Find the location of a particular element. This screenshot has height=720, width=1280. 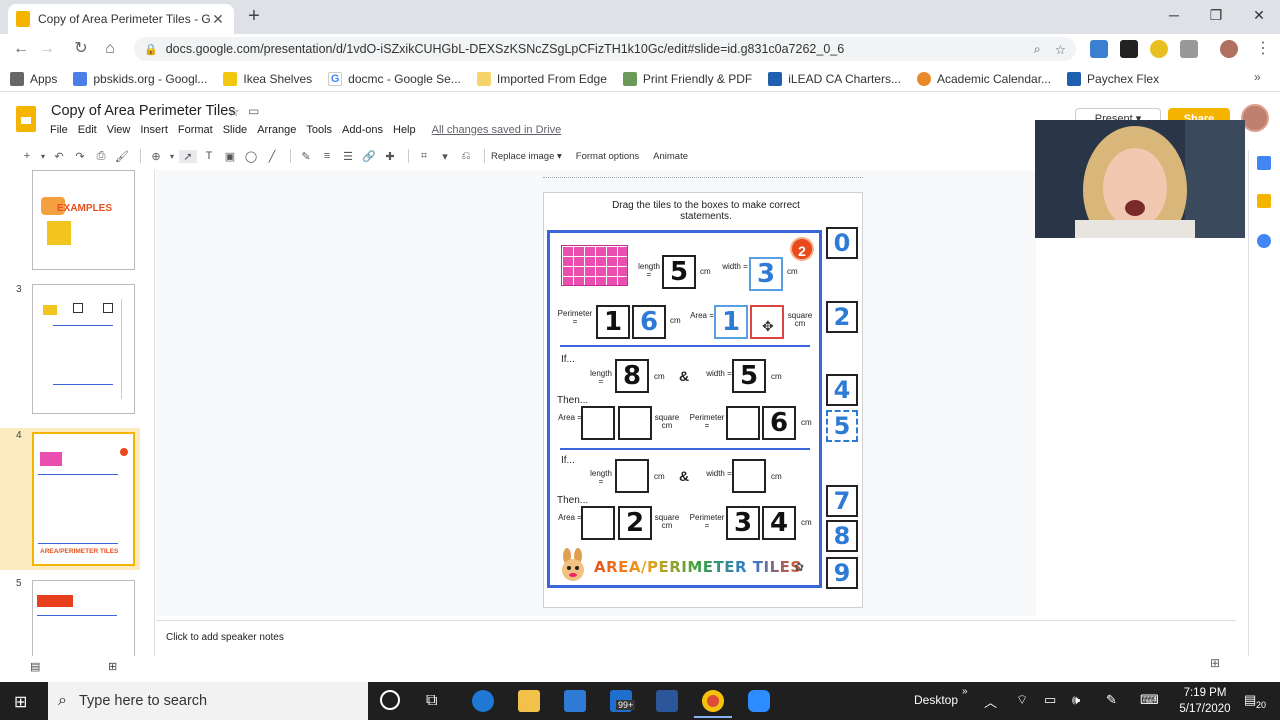

new-slide-icon: + is located at coordinates (27, 156).